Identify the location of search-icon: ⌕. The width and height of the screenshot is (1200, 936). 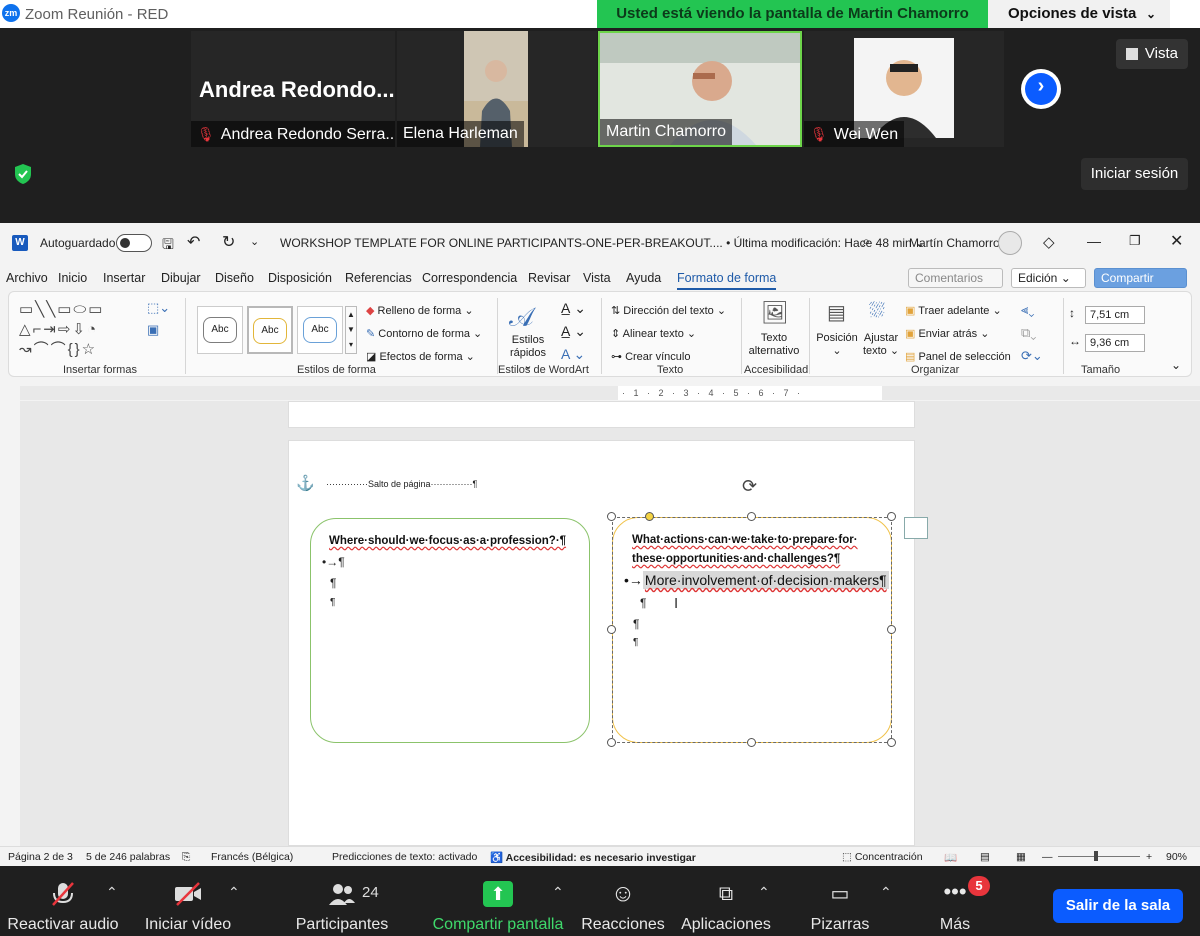
(866, 241).